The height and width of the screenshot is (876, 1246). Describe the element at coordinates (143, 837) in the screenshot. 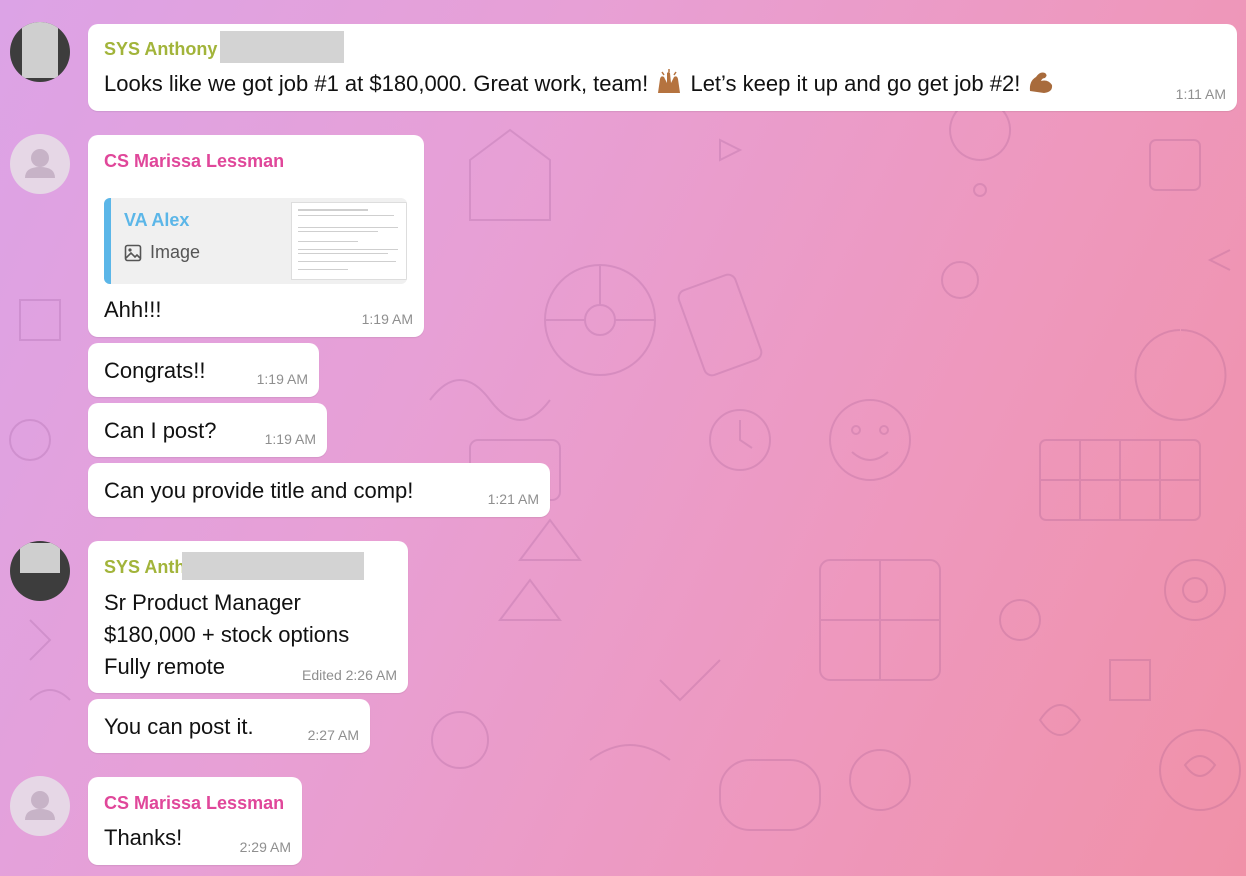

I see `message-text: Thanks!` at that location.